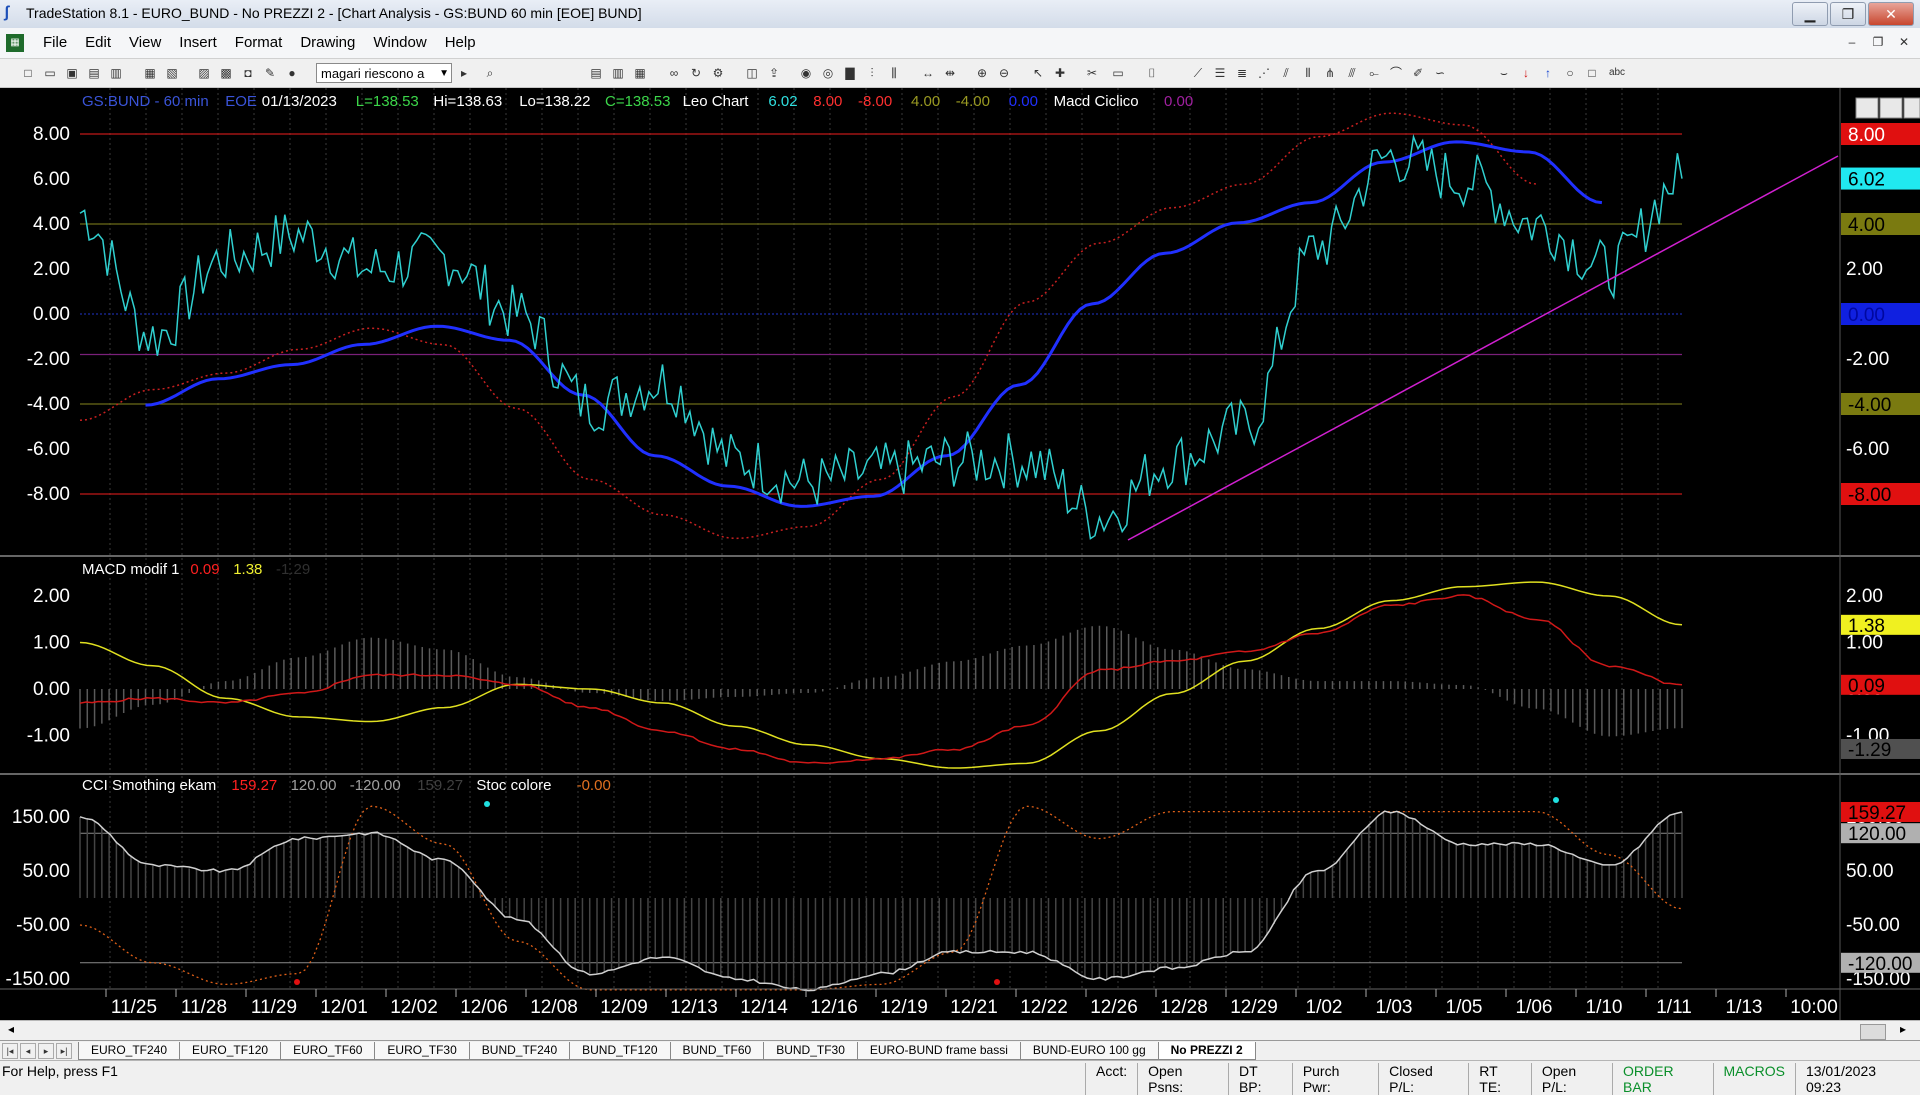 This screenshot has height=1095, width=1920. Describe the element at coordinates (1570, 73) in the screenshot. I see `ellipse-icon: ○` at that location.